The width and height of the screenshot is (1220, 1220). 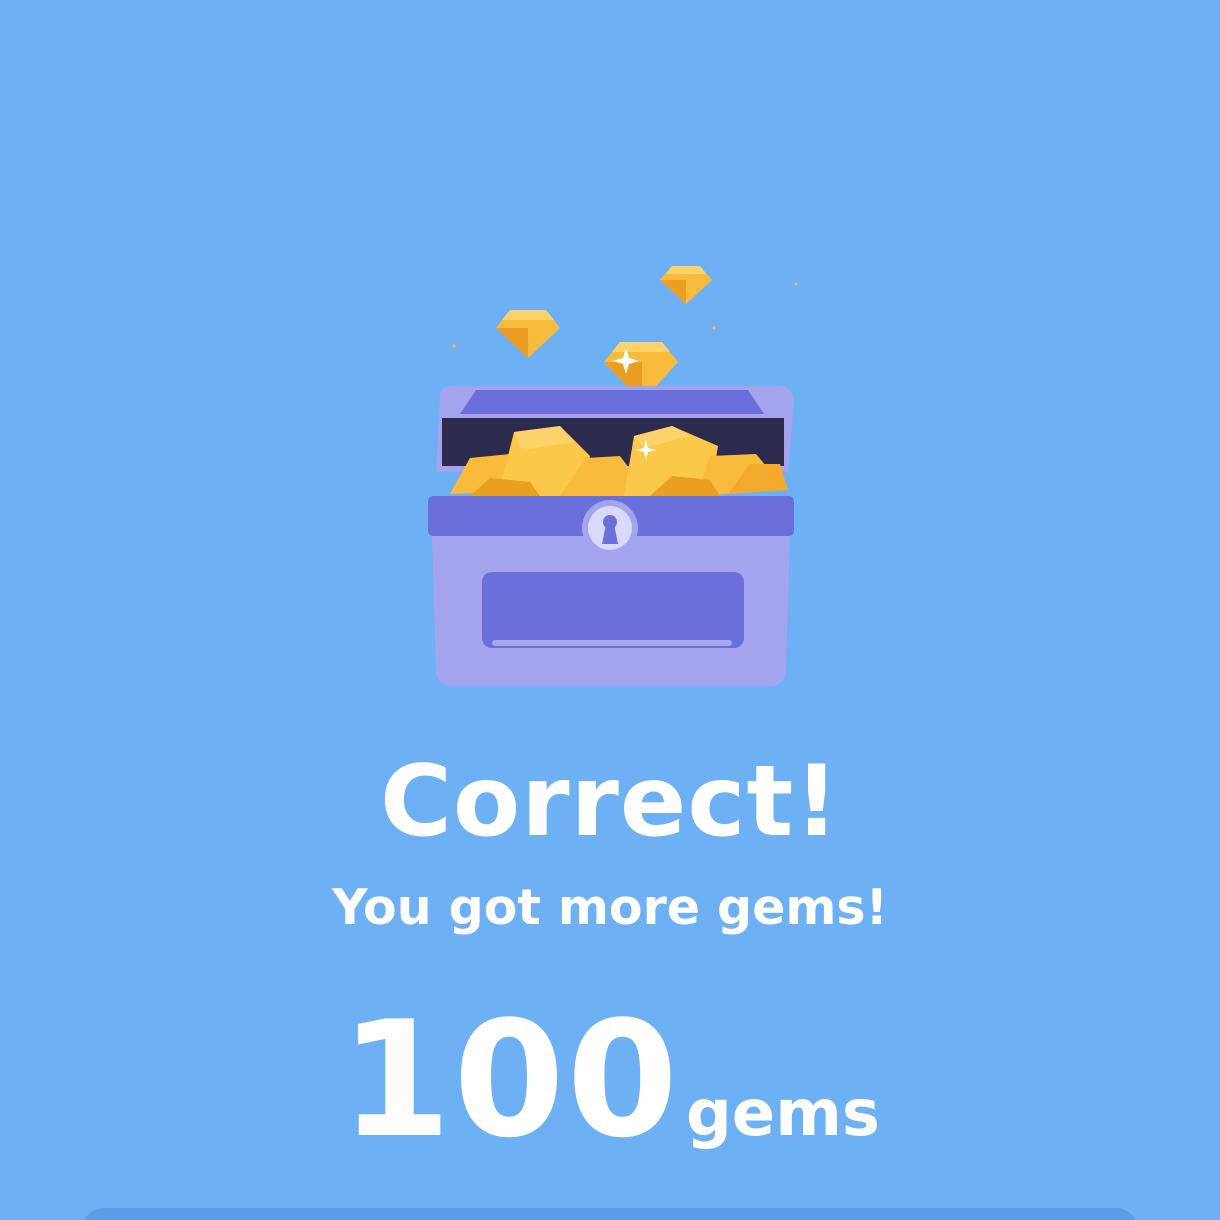 What do you see at coordinates (610, 907) in the screenshot?
I see `result-subtitle: You got more gems!` at bounding box center [610, 907].